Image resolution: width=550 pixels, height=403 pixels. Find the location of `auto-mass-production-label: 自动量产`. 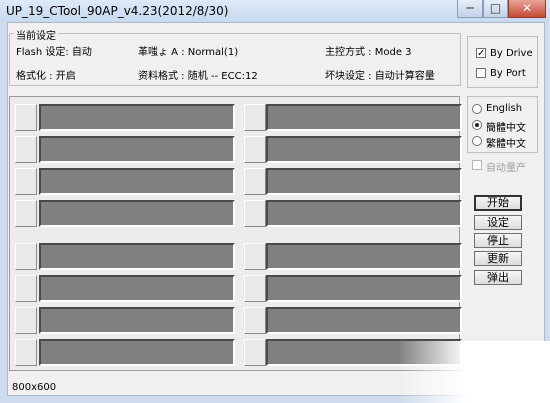

auto-mass-production-label: 自动量产 is located at coordinates (506, 168).